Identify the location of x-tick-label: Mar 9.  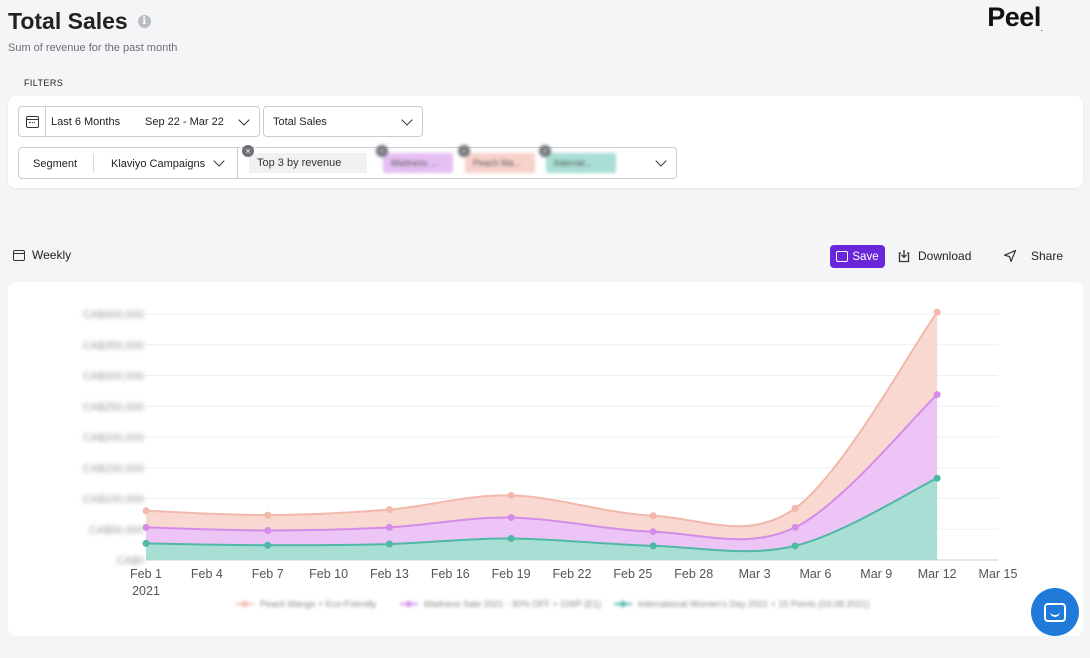
(876, 574).